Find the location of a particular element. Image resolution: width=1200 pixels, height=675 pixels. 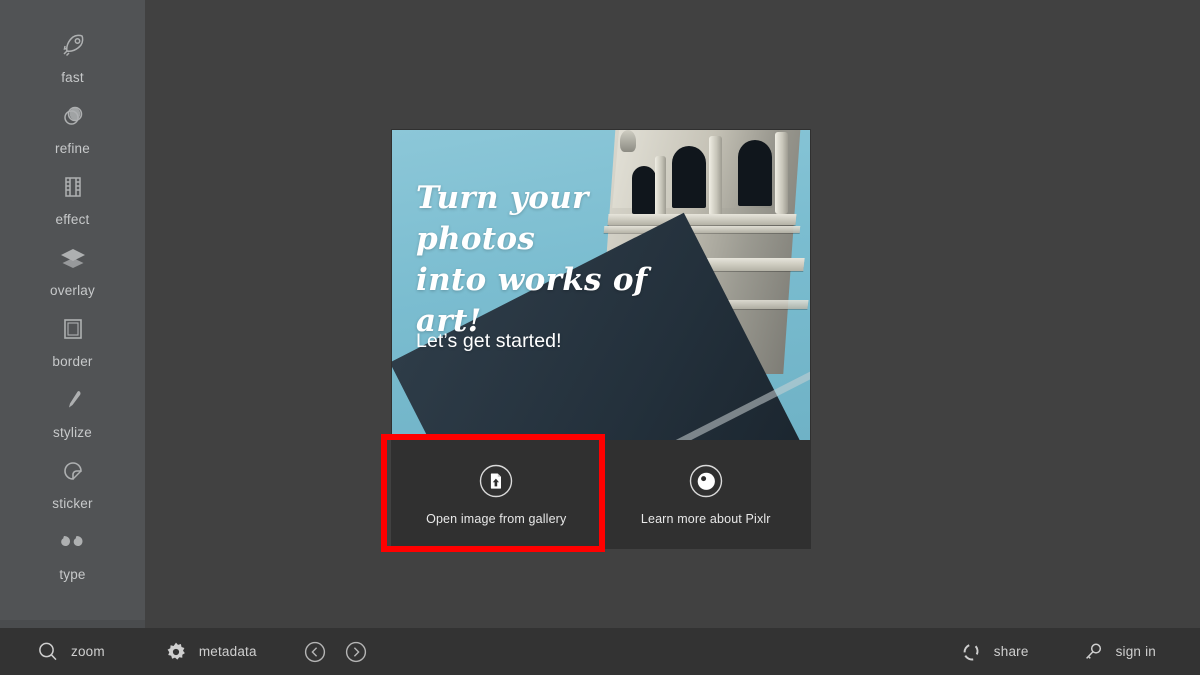

metadata-button: metadata is located at coordinates (210, 652).